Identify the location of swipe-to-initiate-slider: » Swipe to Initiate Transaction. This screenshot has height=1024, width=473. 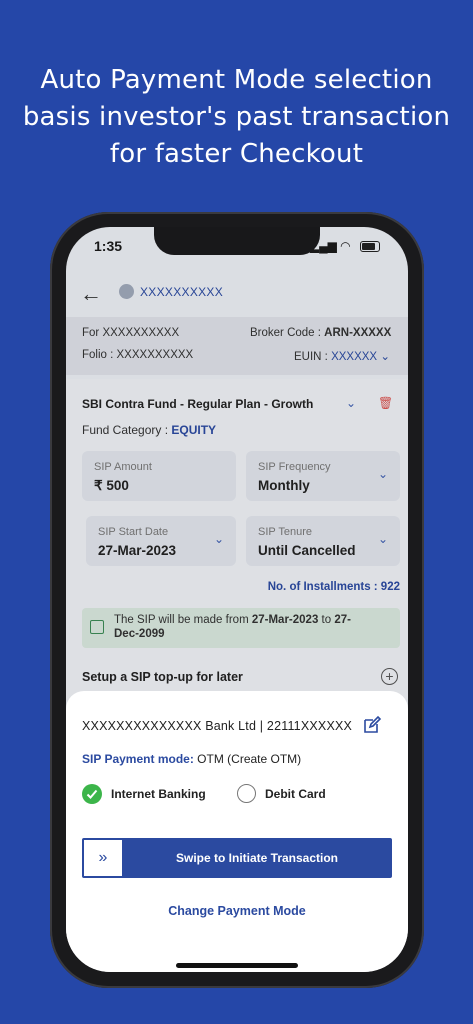
(237, 858).